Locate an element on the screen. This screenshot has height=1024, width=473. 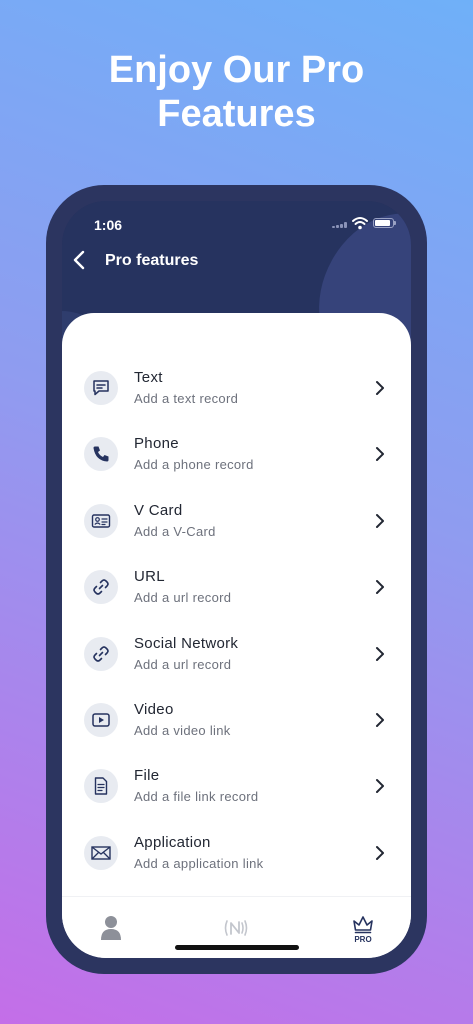
feature-title: Text is located at coordinates (148, 377).